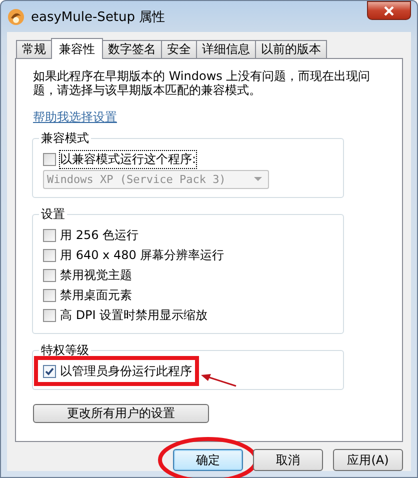 Image resolution: width=418 pixels, height=478 pixels. Describe the element at coordinates (179, 49) in the screenshot. I see `tab: 安全` at that location.